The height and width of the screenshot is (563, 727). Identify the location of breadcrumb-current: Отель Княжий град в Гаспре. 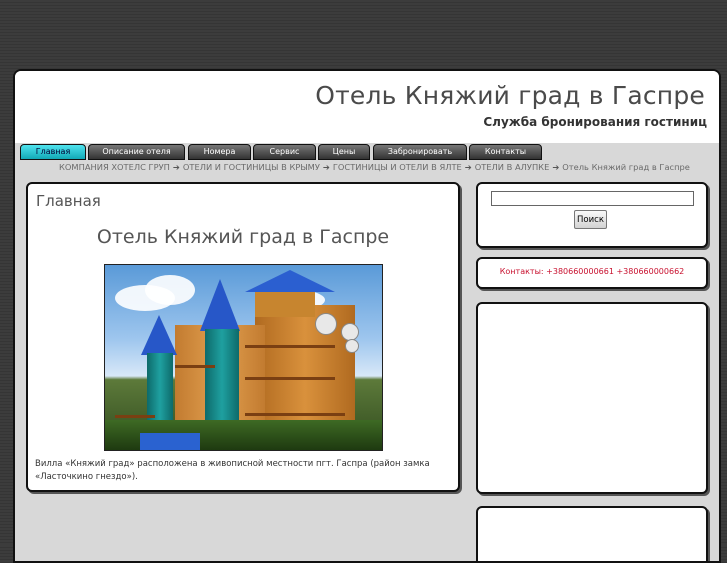
(626, 167).